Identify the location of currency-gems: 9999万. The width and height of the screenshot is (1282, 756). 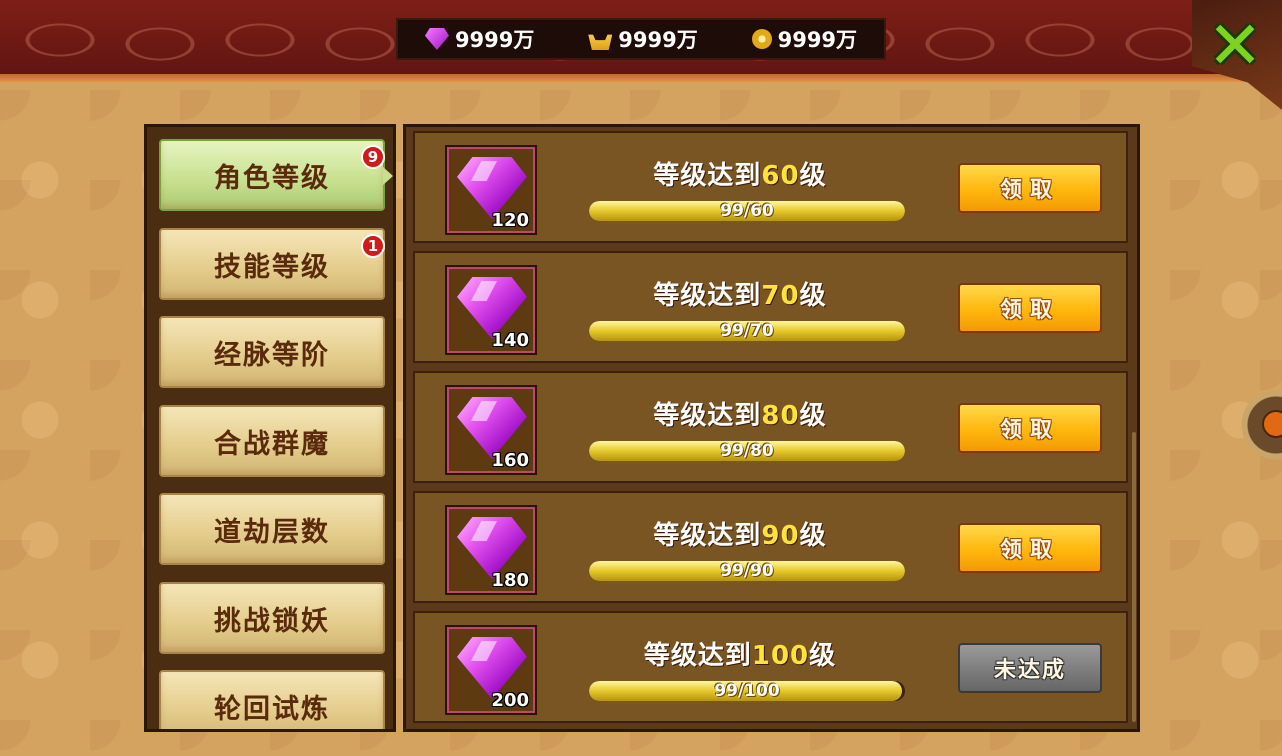
(479, 39).